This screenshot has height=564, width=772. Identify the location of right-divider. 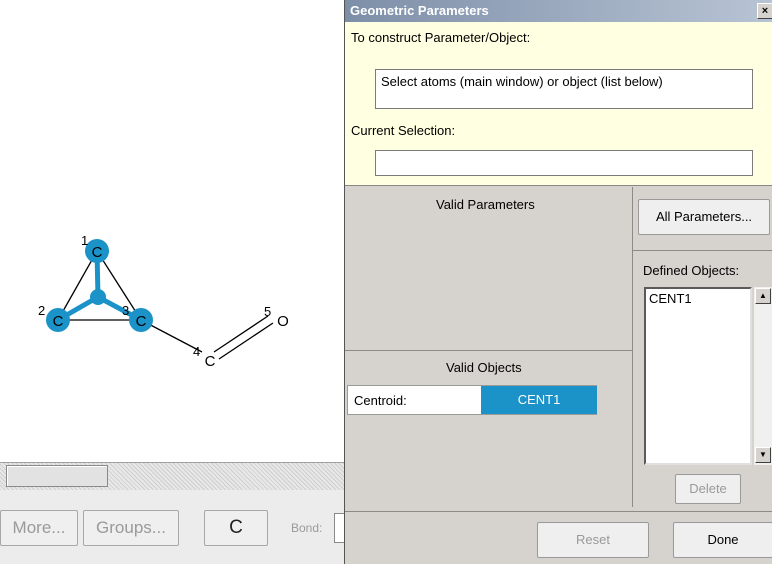
(702, 250).